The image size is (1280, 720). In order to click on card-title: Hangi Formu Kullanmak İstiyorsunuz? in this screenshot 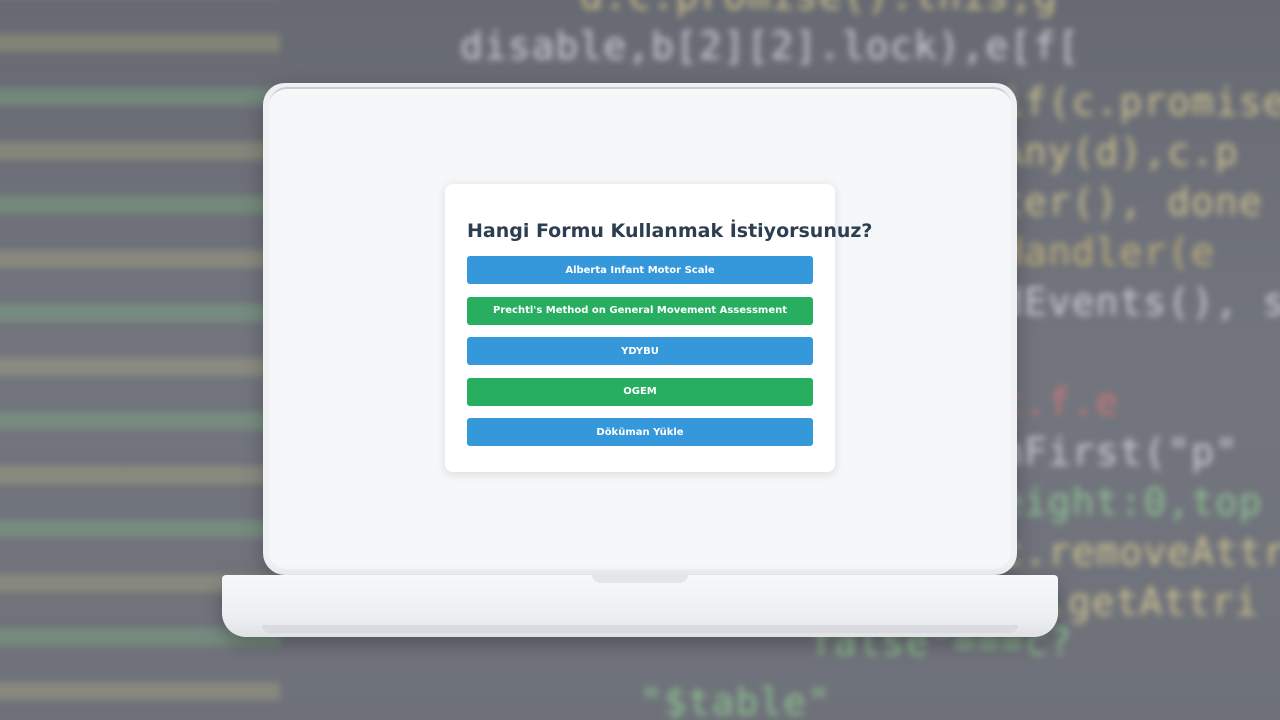, I will do `click(670, 231)`.